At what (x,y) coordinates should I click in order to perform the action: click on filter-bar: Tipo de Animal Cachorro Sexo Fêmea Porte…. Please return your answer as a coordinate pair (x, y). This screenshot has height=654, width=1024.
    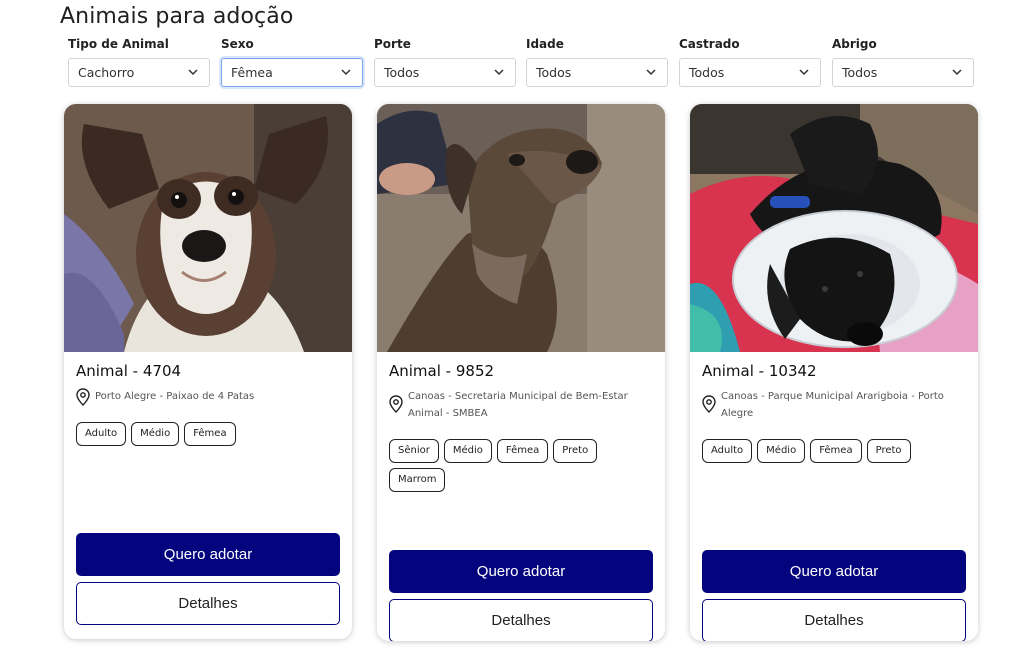
    Looking at the image, I should click on (521, 62).